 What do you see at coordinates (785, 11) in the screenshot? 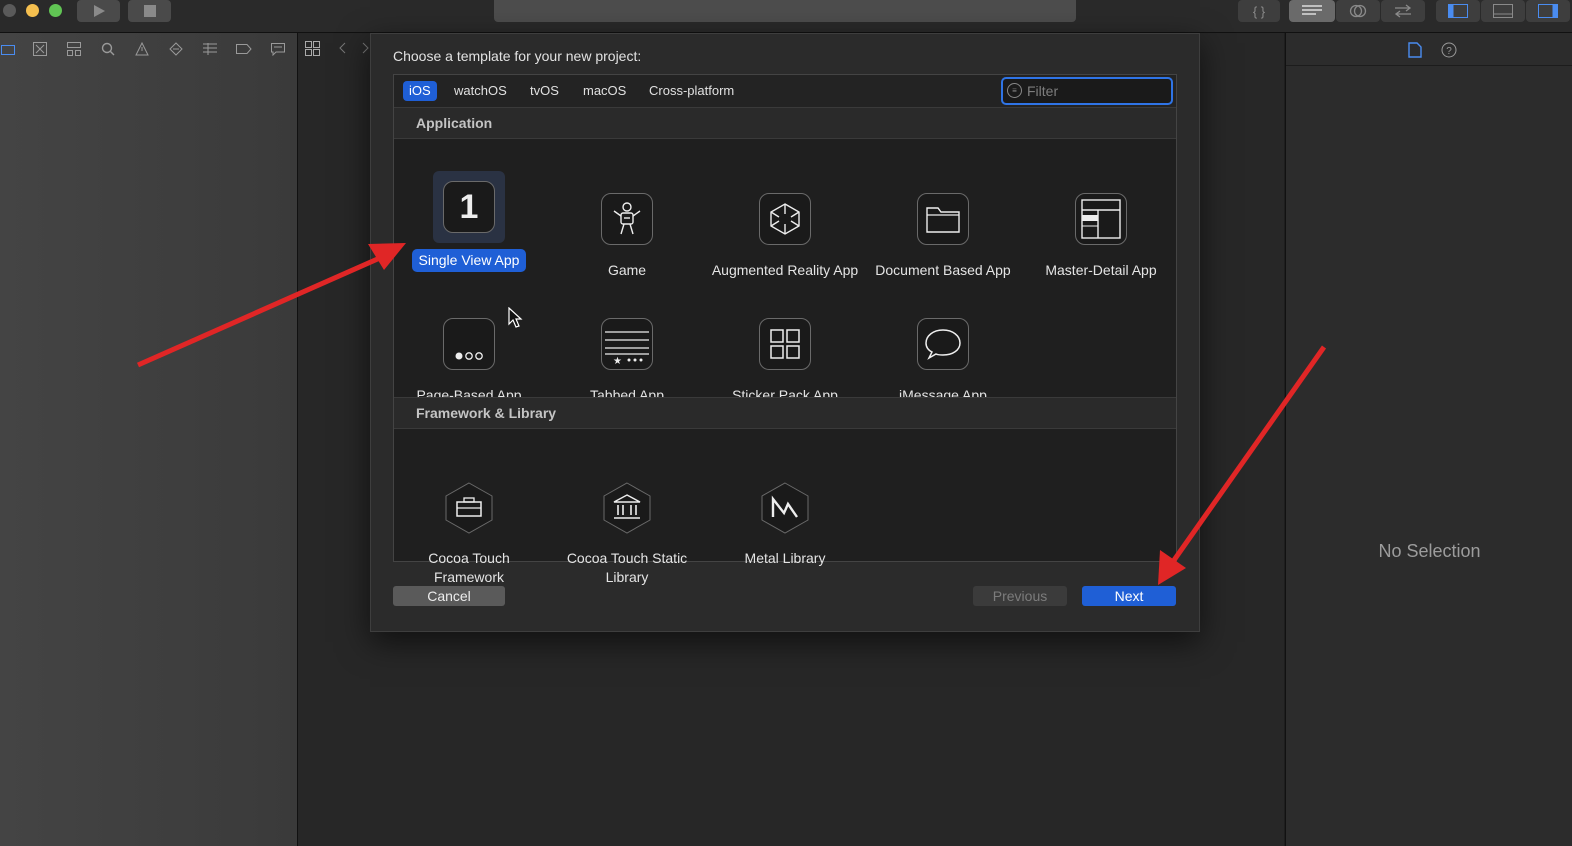
I see `activity-viewer` at bounding box center [785, 11].